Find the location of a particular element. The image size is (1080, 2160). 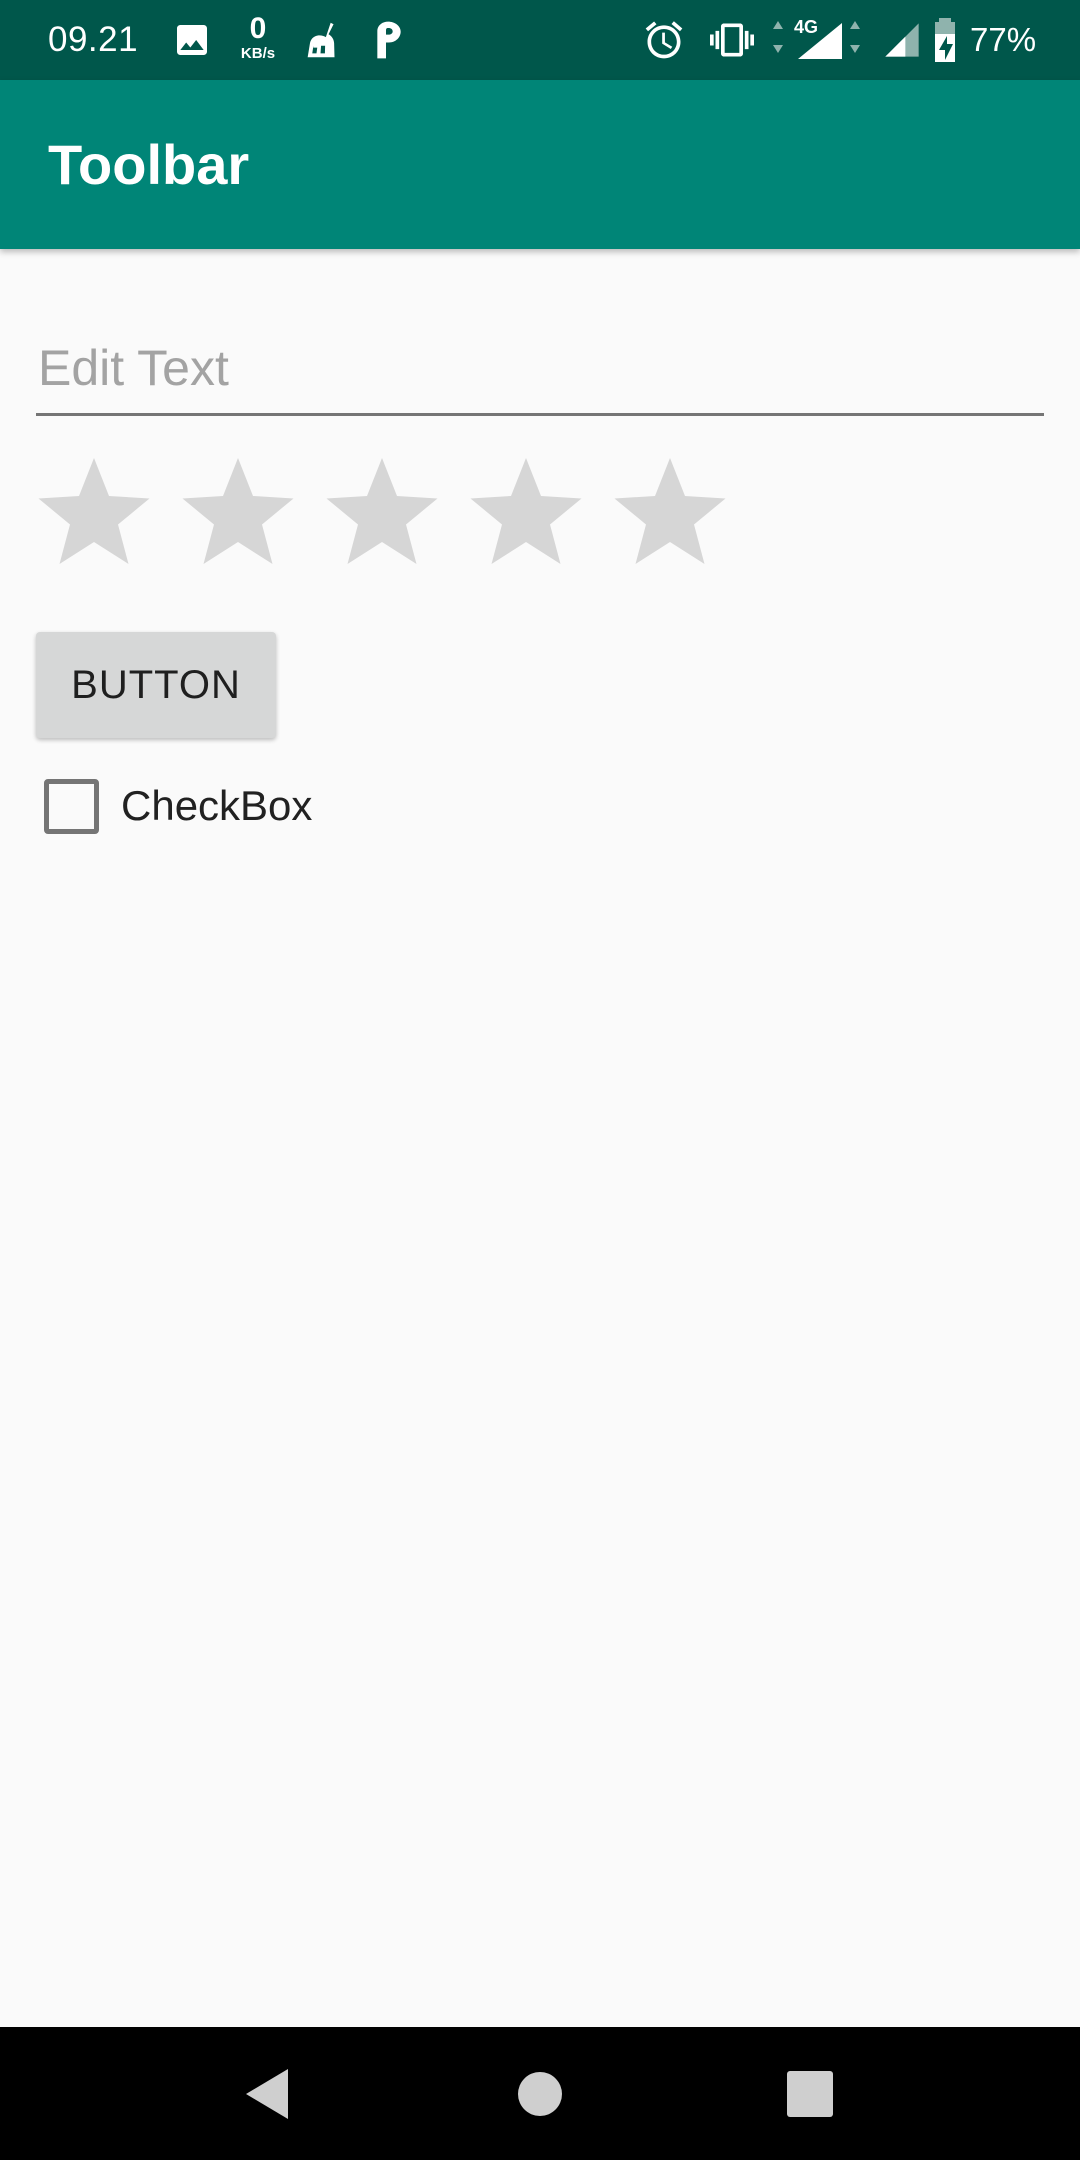

rating-bar is located at coordinates (382, 512).